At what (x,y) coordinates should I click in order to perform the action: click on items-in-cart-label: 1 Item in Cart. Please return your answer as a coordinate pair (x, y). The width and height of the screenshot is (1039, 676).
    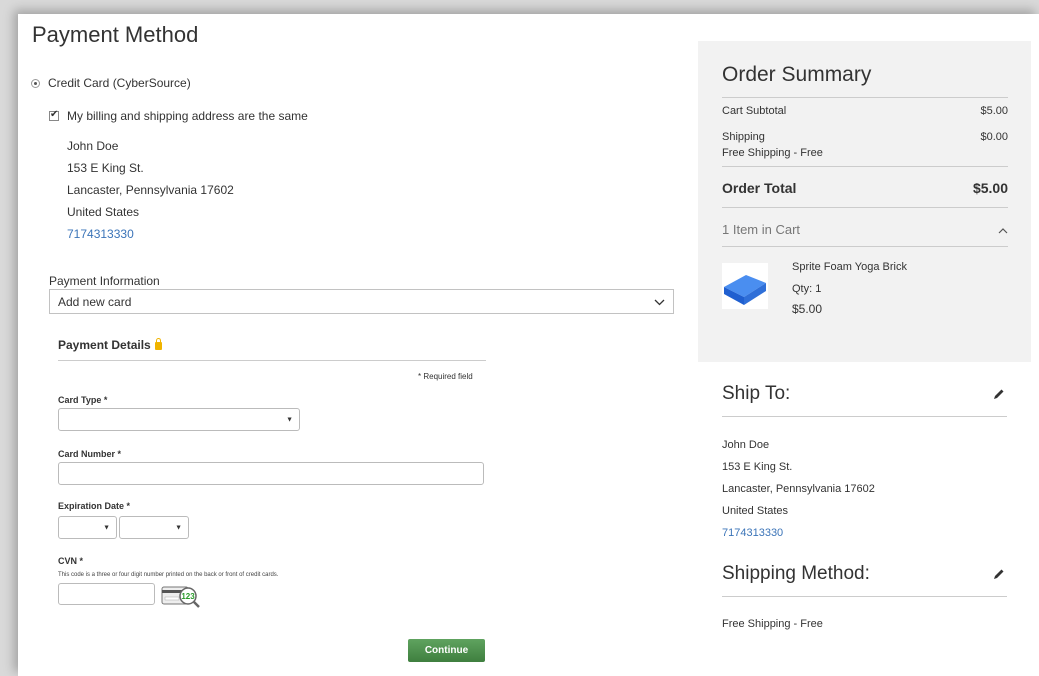
    Looking at the image, I should click on (761, 229).